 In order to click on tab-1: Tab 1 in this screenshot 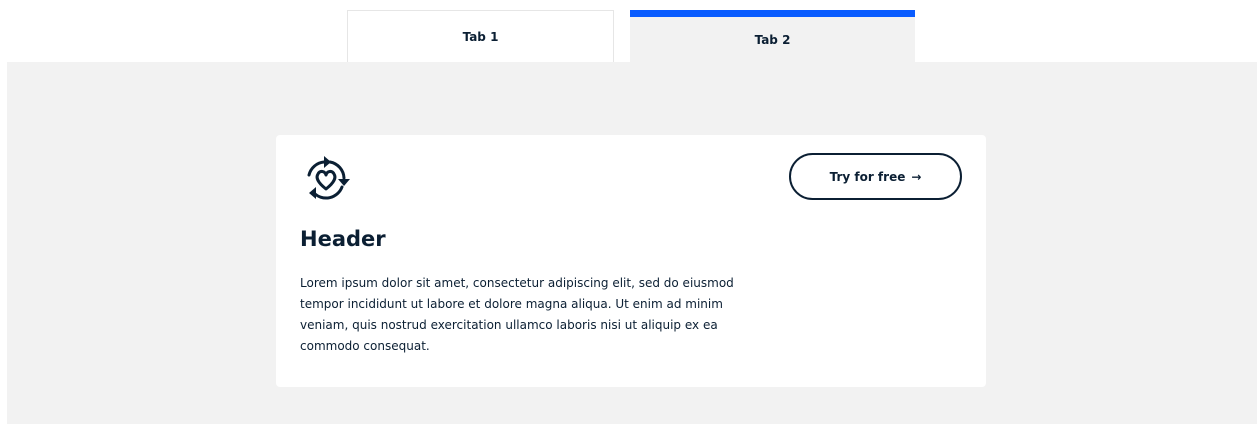, I will do `click(480, 36)`.